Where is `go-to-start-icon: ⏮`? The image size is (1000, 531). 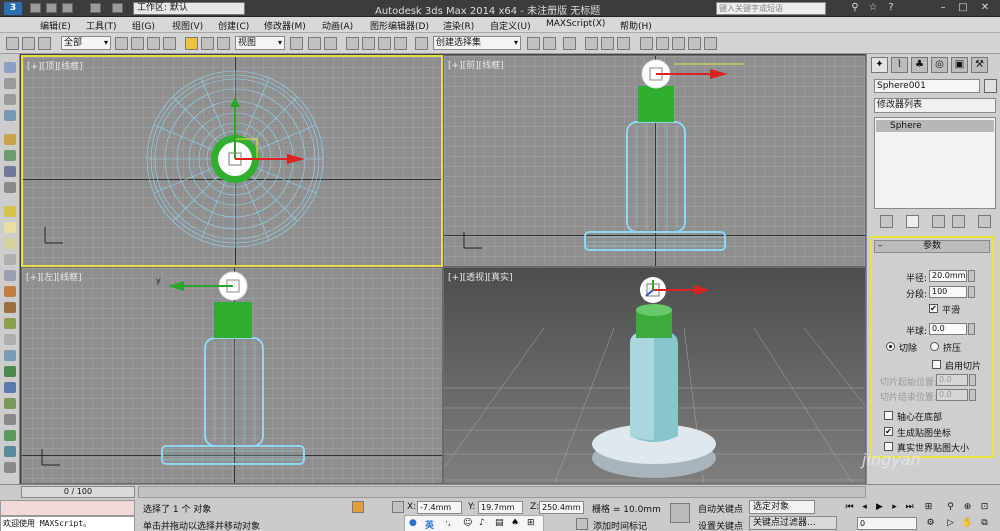
go-to-start-icon: ⏮ is located at coordinates (849, 508).